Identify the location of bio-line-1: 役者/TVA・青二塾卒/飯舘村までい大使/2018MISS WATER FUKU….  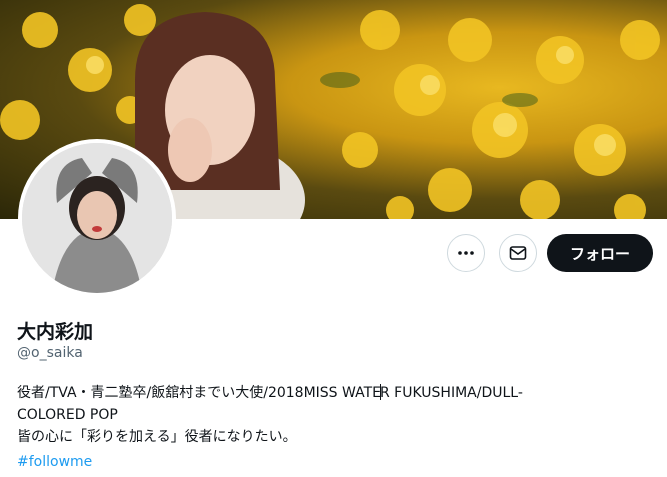
(270, 392).